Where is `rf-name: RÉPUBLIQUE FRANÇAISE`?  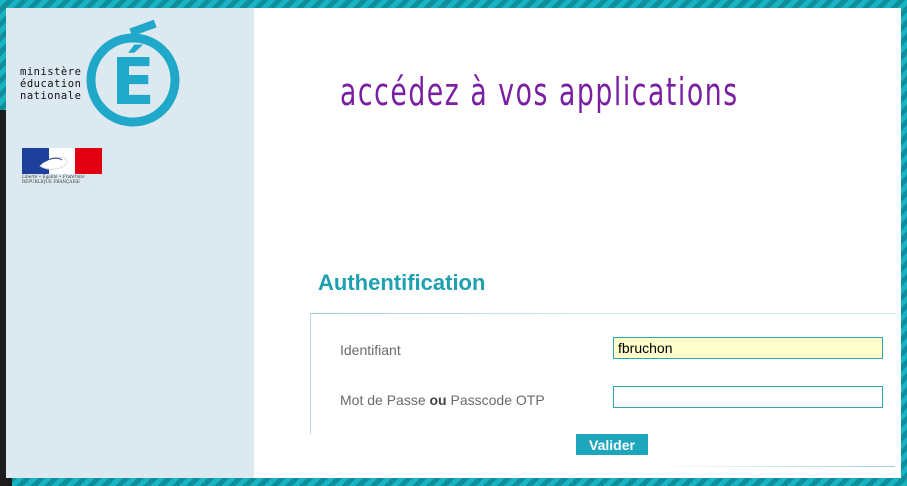
rf-name: RÉPUBLIQUE FRANÇAISE is located at coordinates (51, 181).